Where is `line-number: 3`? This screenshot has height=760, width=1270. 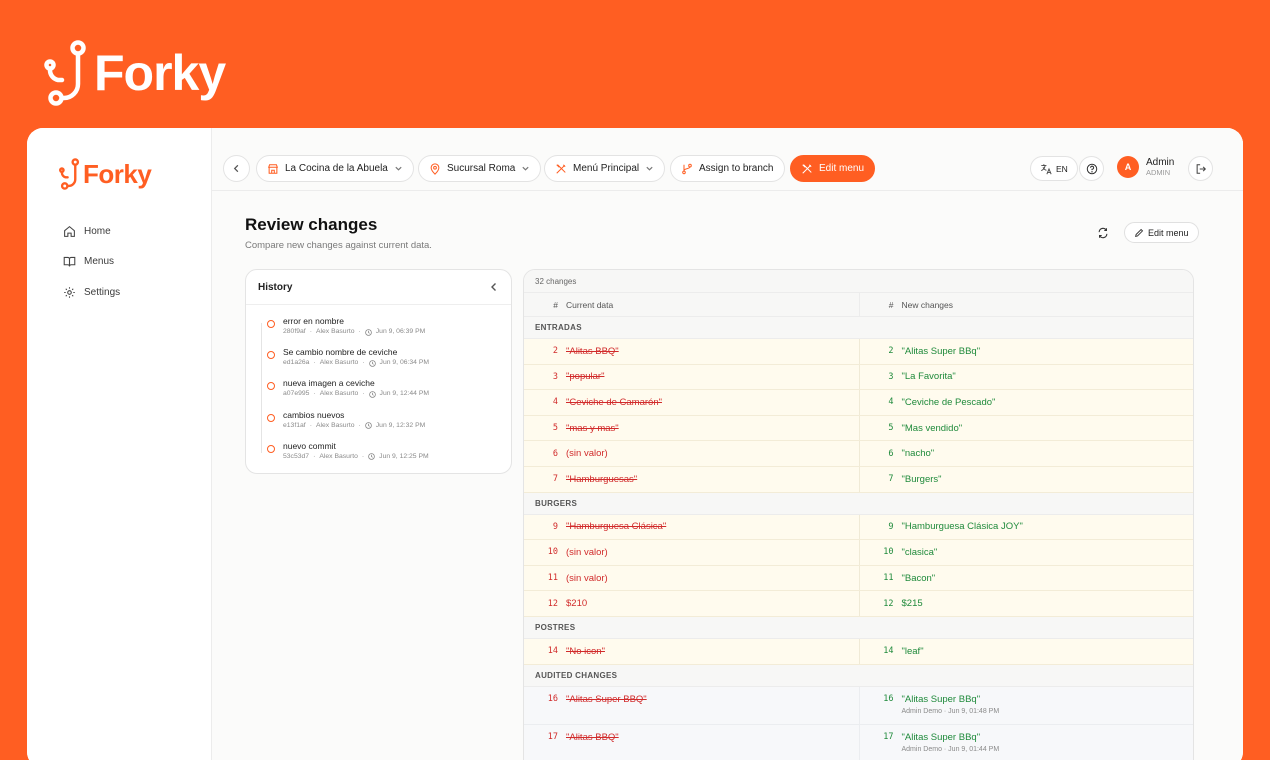 line-number: 3 is located at coordinates (891, 376).